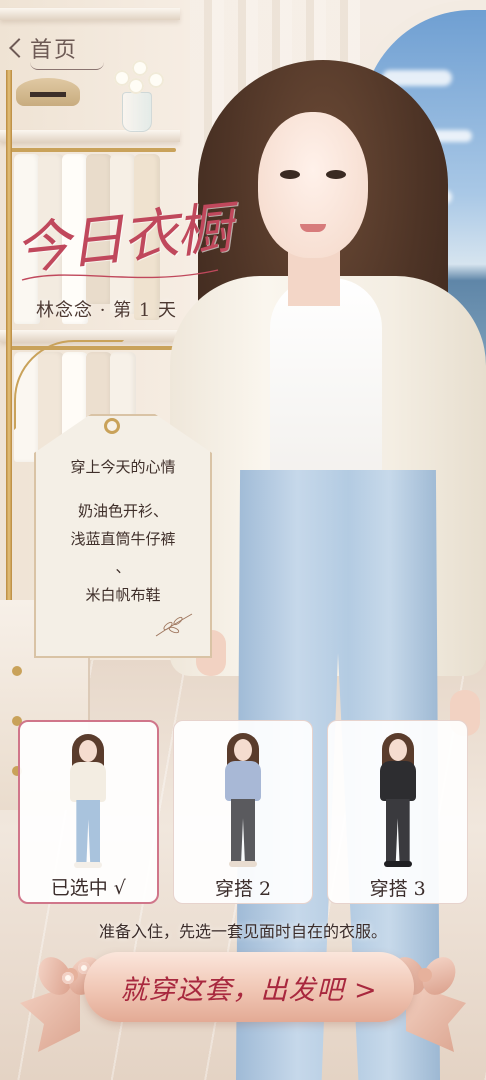  Describe the element at coordinates (326, 378) in the screenshot. I see `white-tee` at that location.